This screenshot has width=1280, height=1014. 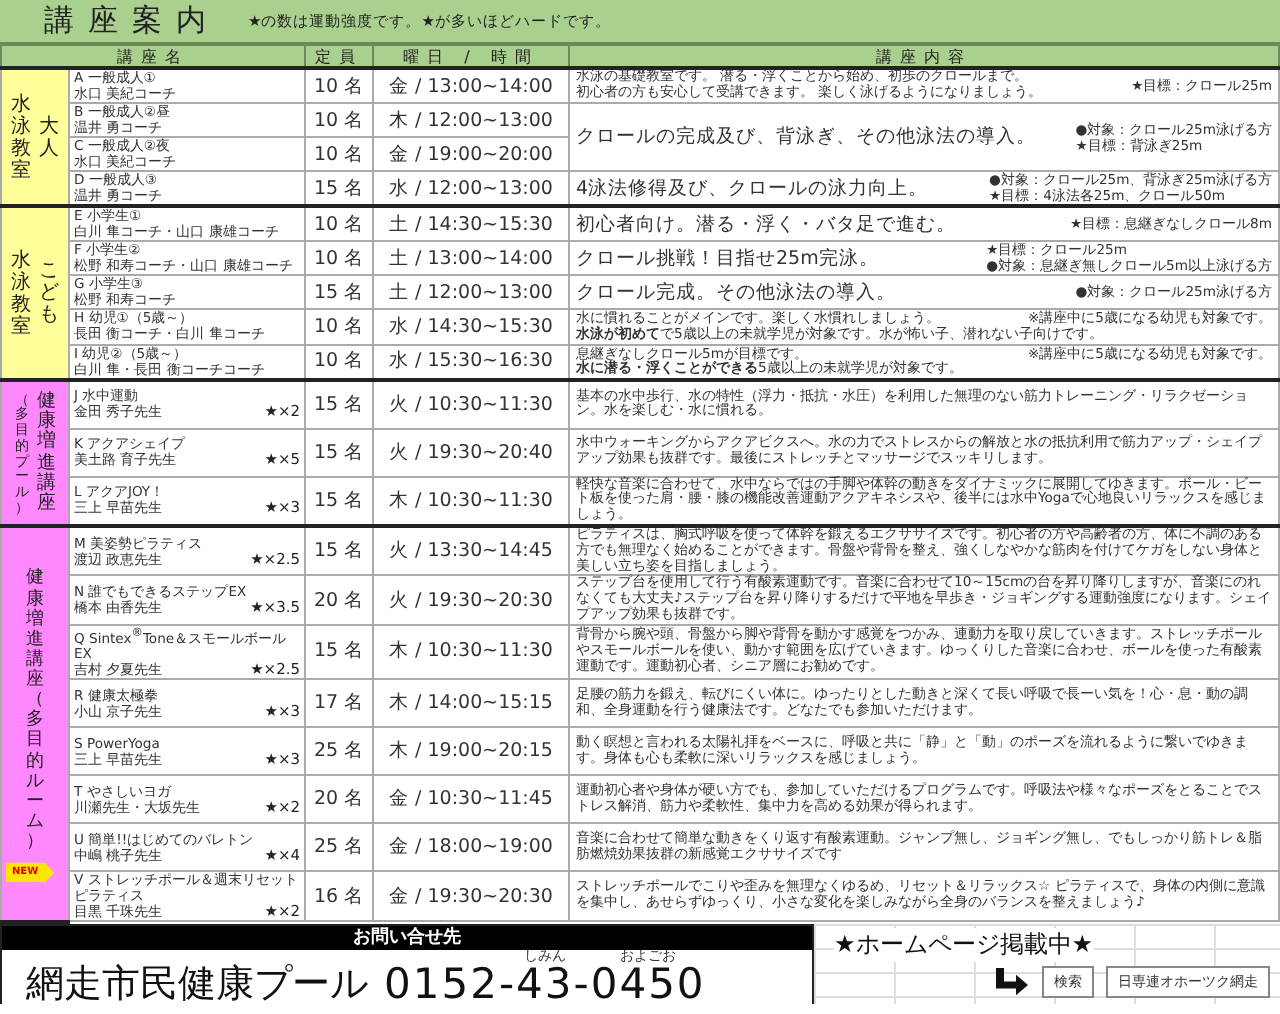 What do you see at coordinates (471, 292) in the screenshot?
I see `schedule-cell: 土 / 12:00~13:00` at bounding box center [471, 292].